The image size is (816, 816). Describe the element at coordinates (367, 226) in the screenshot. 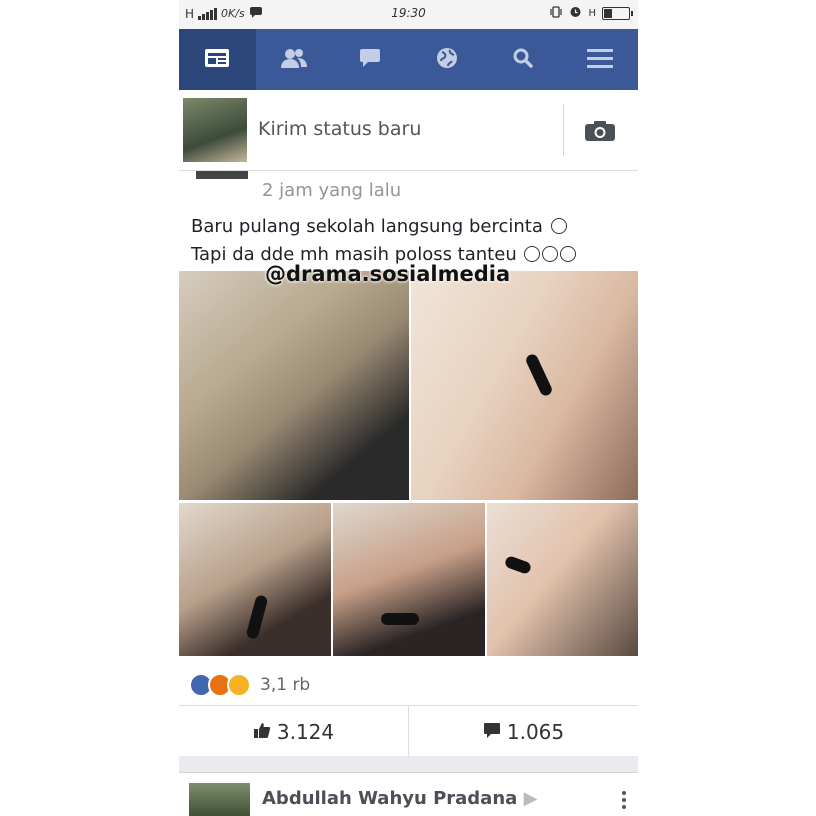

I see `post-text-line1: Baru pulang sekolah langsung bercinta` at that location.